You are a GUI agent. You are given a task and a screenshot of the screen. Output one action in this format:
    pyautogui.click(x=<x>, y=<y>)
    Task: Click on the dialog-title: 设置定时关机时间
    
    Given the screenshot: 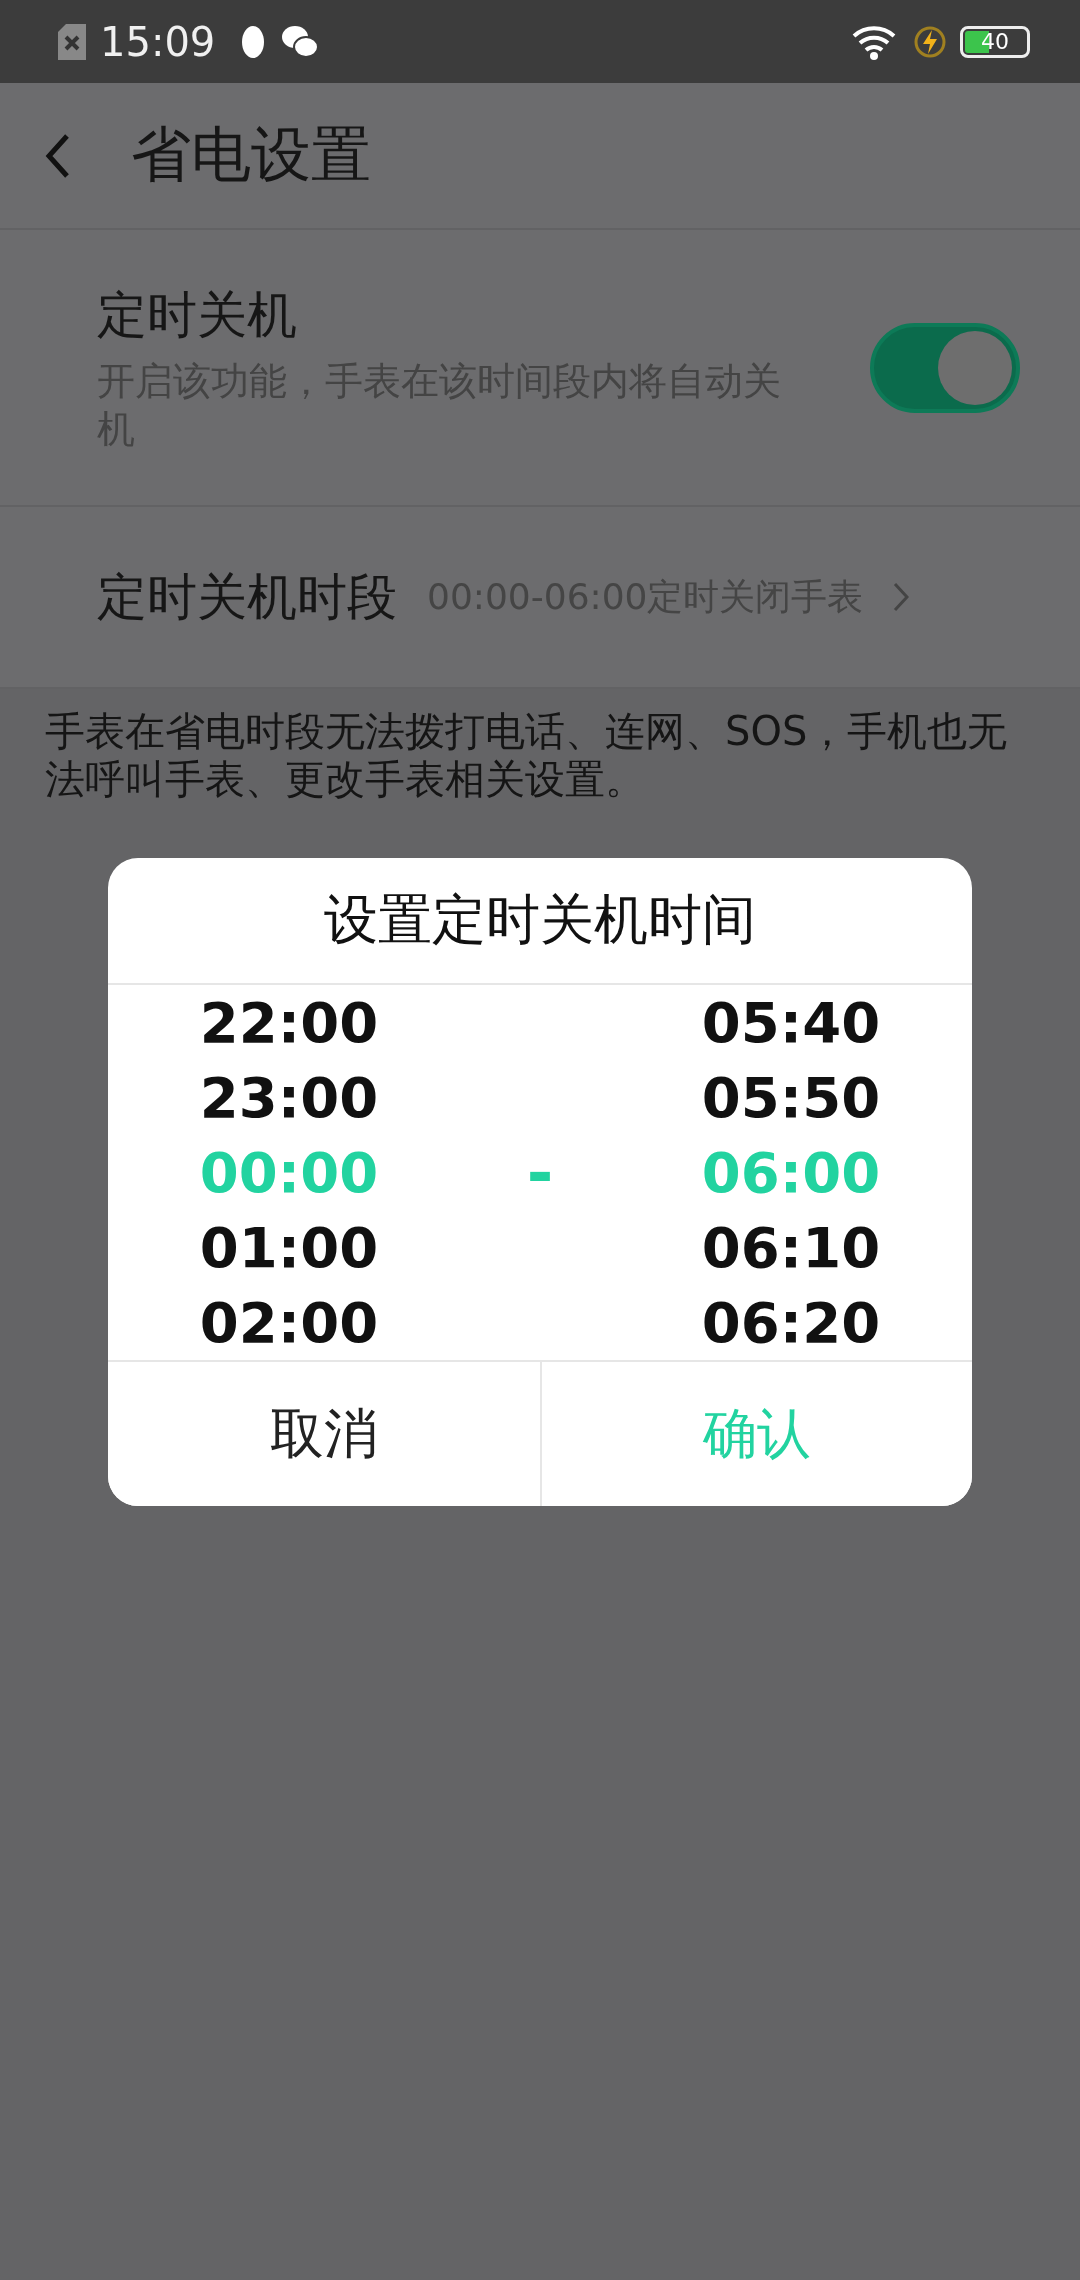 What is the action you would take?
    pyautogui.click(x=540, y=921)
    